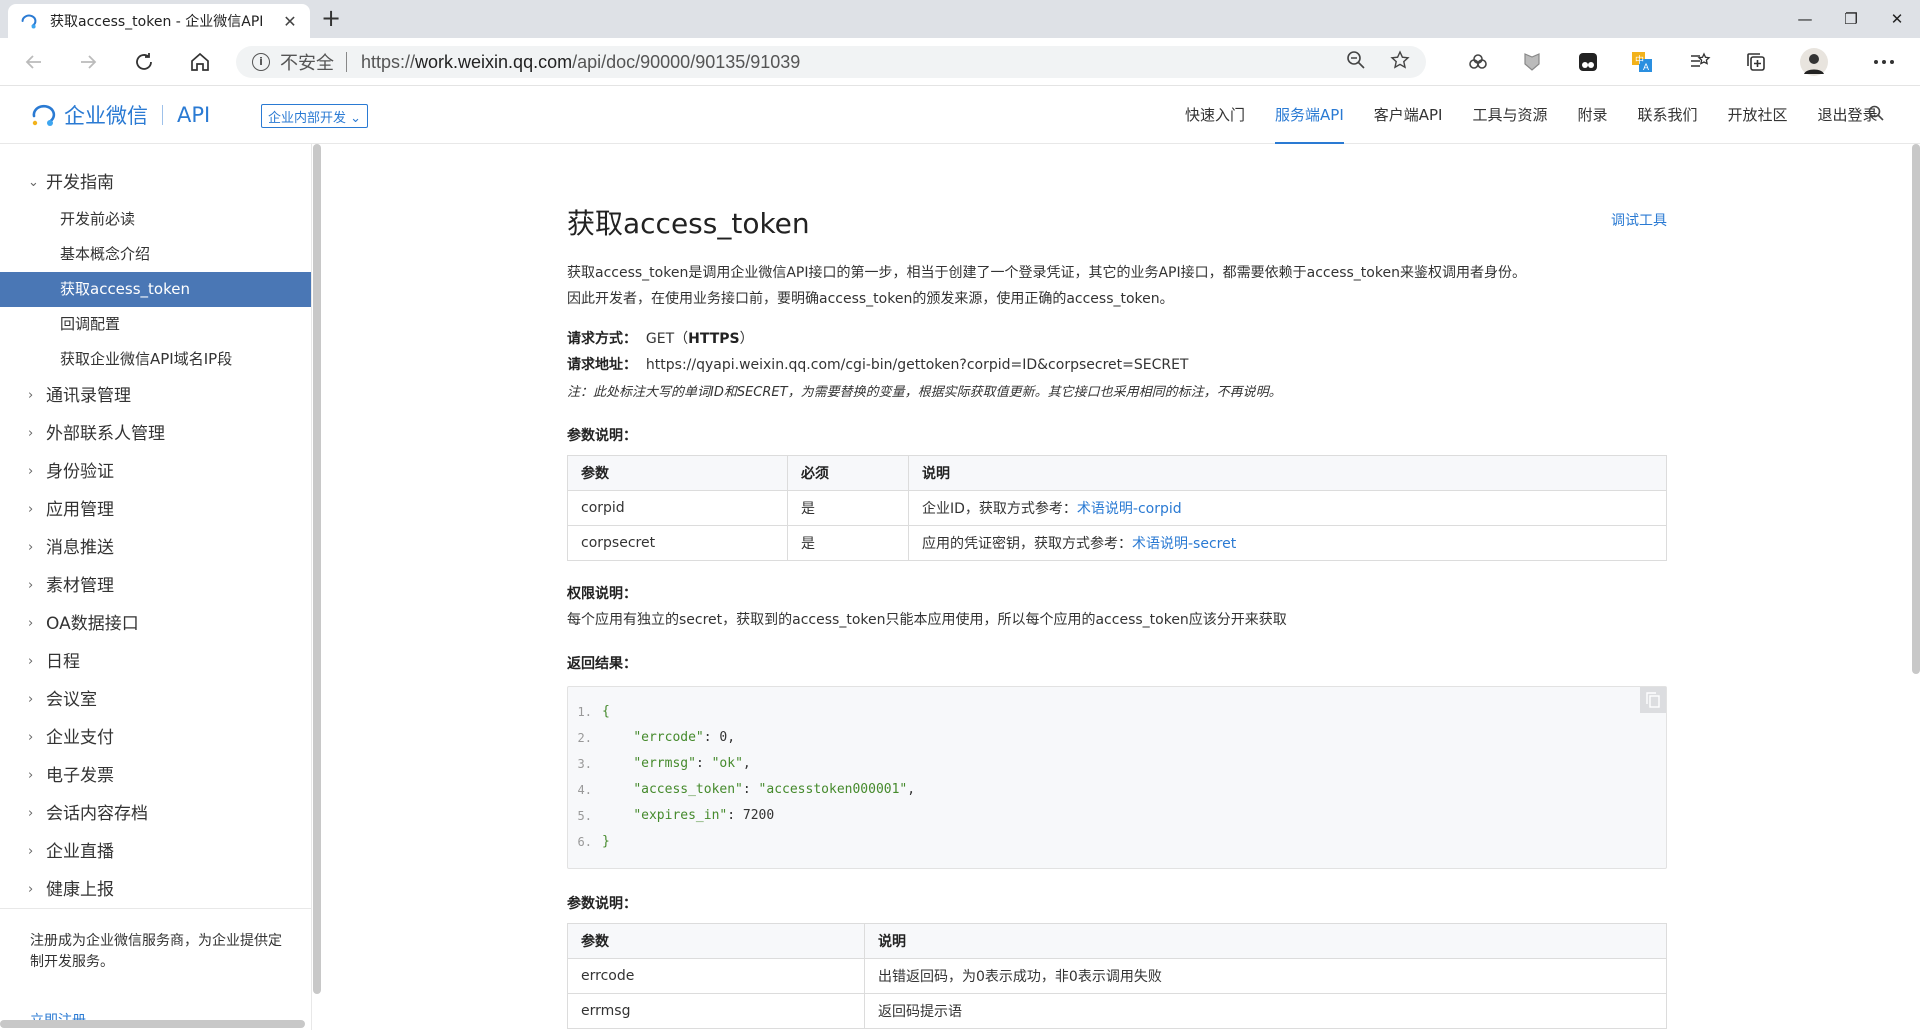 The width and height of the screenshot is (1920, 1030). I want to click on sidebar-group-label: OA数据接口, so click(92, 624).